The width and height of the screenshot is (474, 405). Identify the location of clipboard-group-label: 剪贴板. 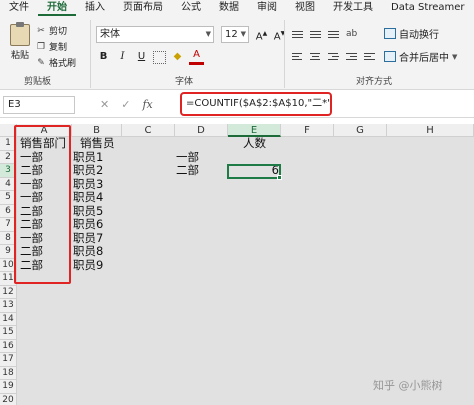
(38, 82).